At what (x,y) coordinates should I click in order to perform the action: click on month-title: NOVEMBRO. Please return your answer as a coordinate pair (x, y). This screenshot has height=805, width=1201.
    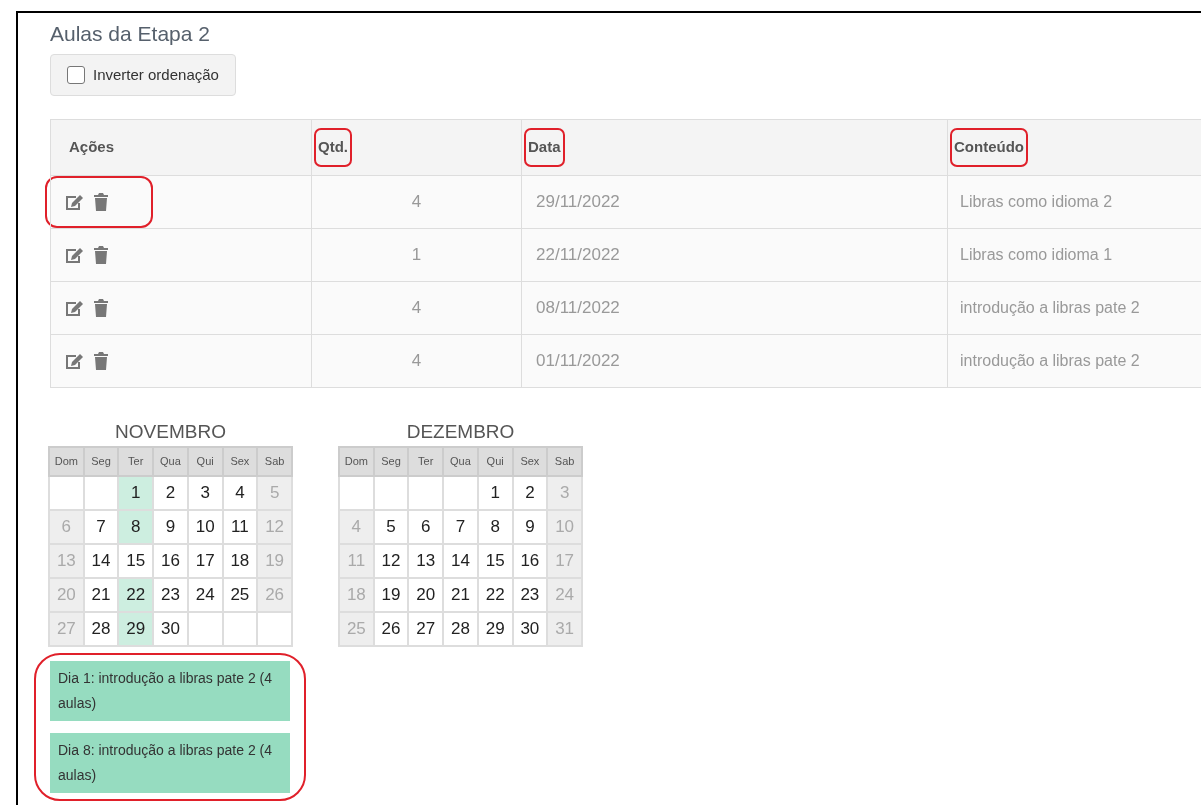
    Looking at the image, I should click on (170, 432).